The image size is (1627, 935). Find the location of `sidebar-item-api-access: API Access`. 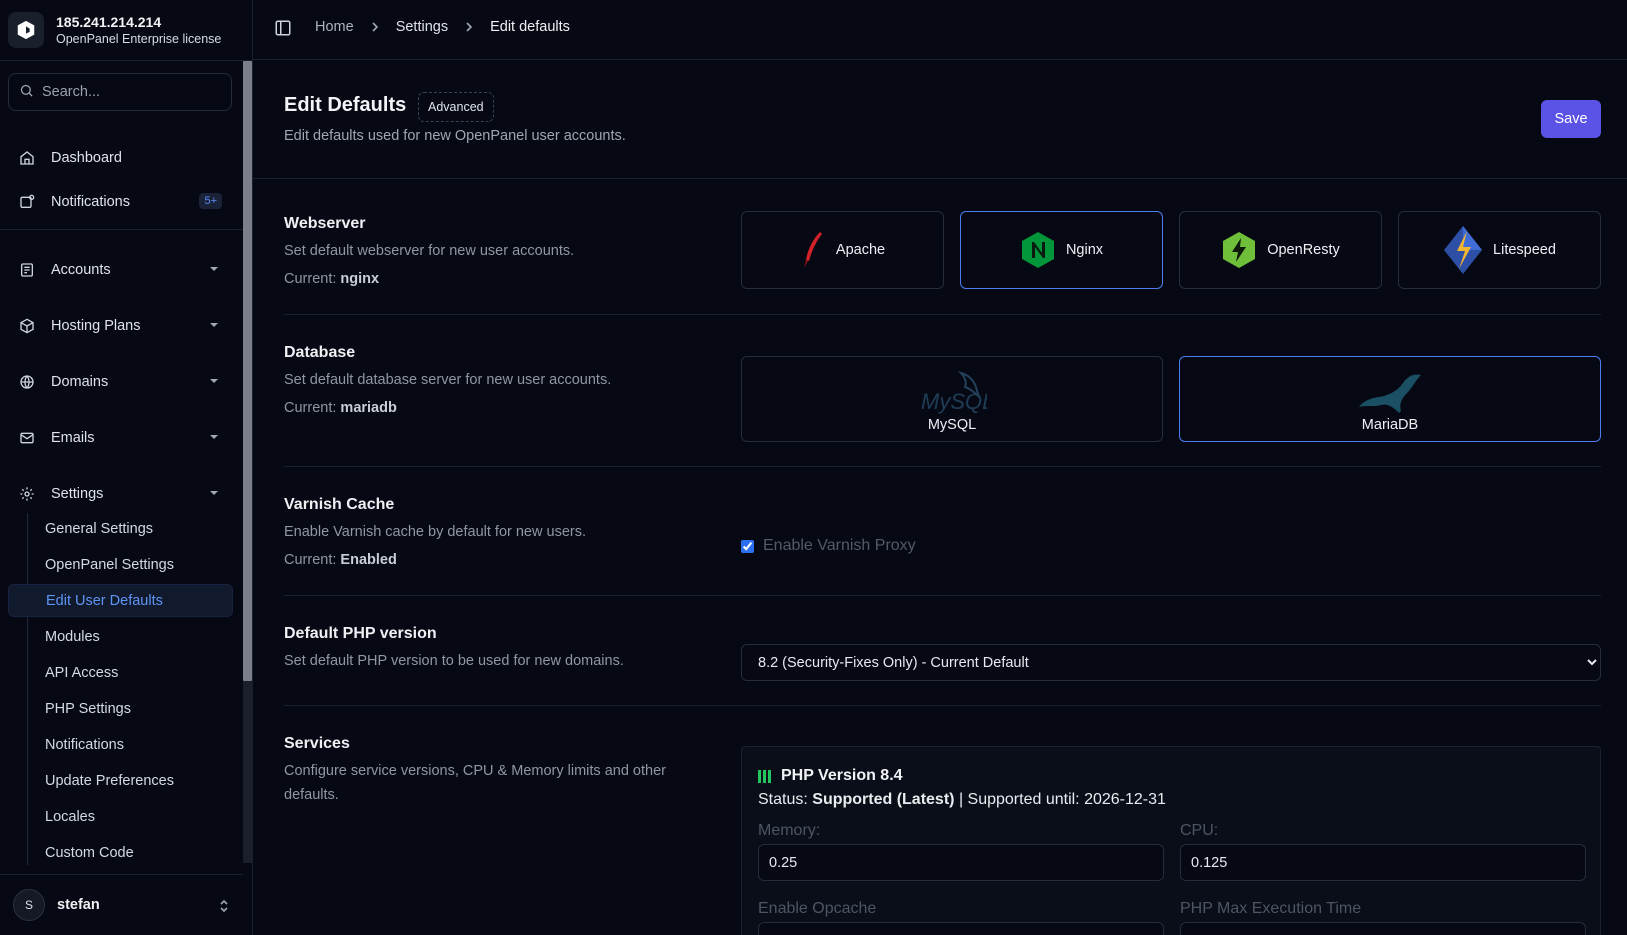

sidebar-item-api-access: API Access is located at coordinates (120, 672).